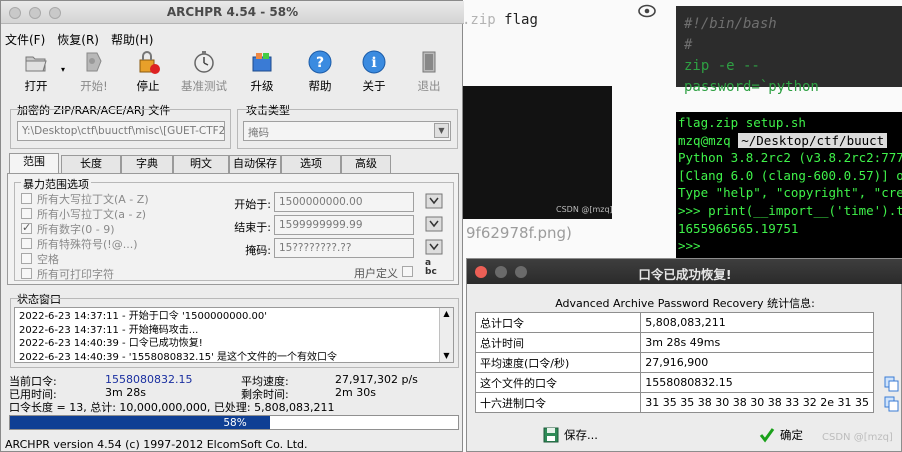 This screenshot has width=902, height=452. I want to click on about-button: i 关于, so click(374, 71).